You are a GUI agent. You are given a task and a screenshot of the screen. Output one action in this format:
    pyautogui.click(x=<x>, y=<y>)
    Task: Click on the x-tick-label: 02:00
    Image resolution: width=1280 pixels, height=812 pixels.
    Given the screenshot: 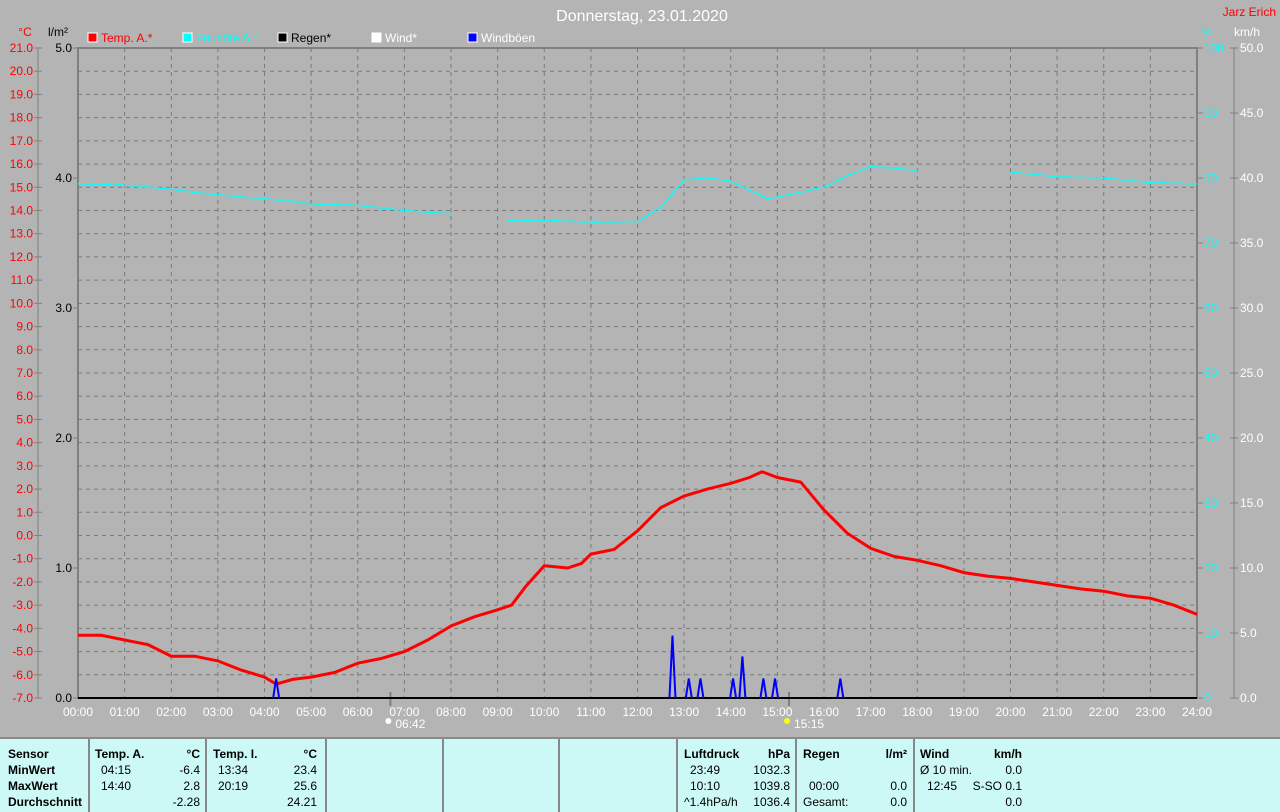 What is the action you would take?
    pyautogui.click(x=171, y=712)
    